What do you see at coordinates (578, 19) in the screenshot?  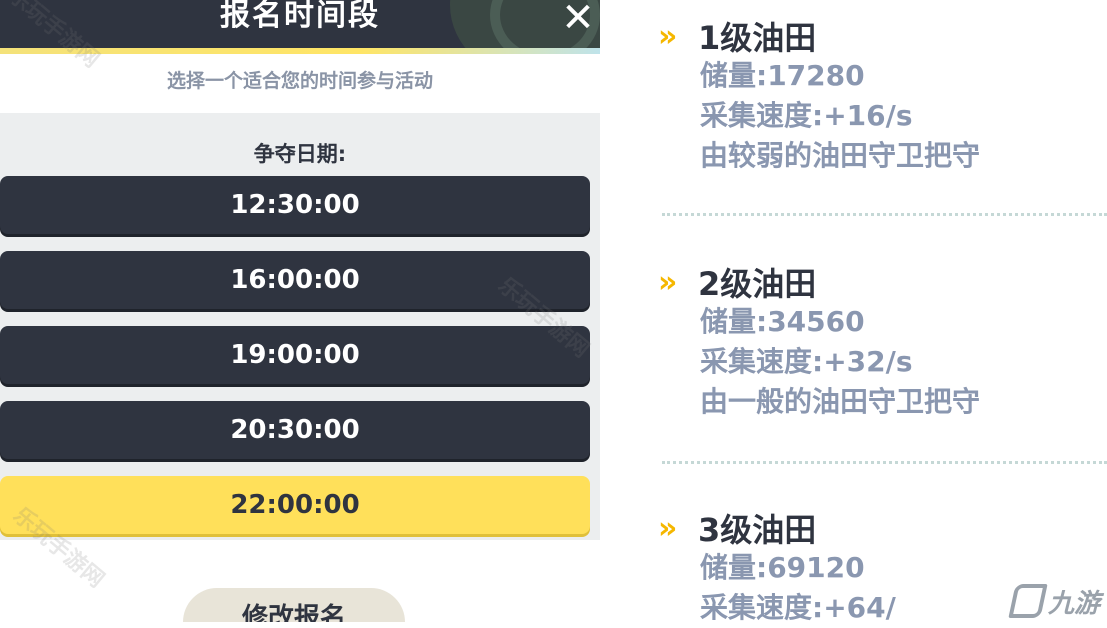 I see `close-x-icon: ✕` at bounding box center [578, 19].